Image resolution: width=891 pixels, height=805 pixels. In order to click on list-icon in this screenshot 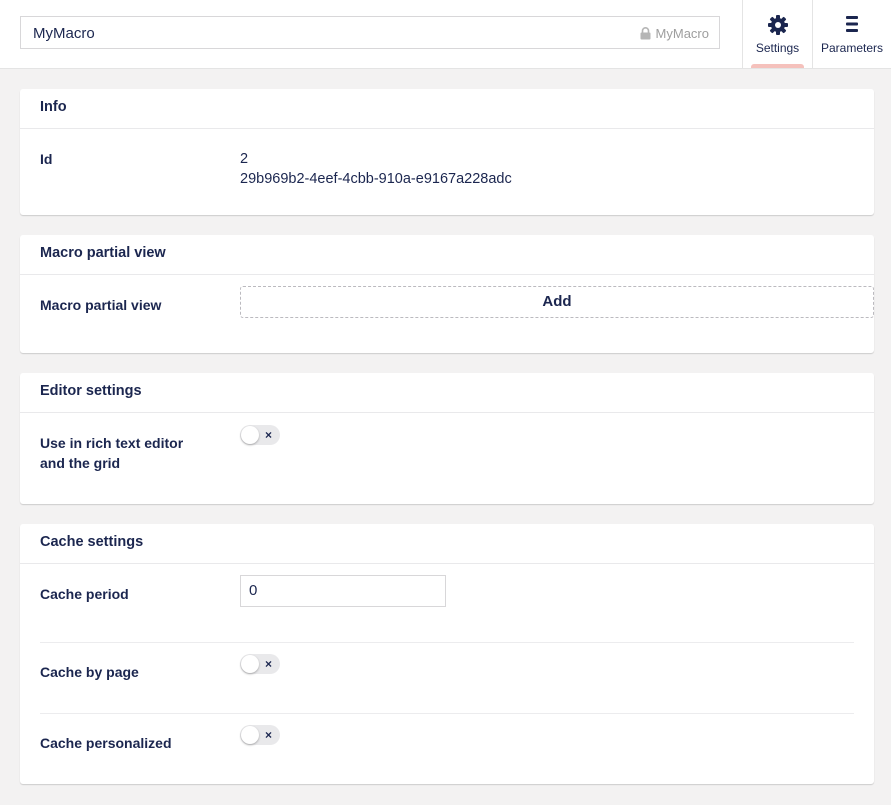, I will do `click(852, 25)`.